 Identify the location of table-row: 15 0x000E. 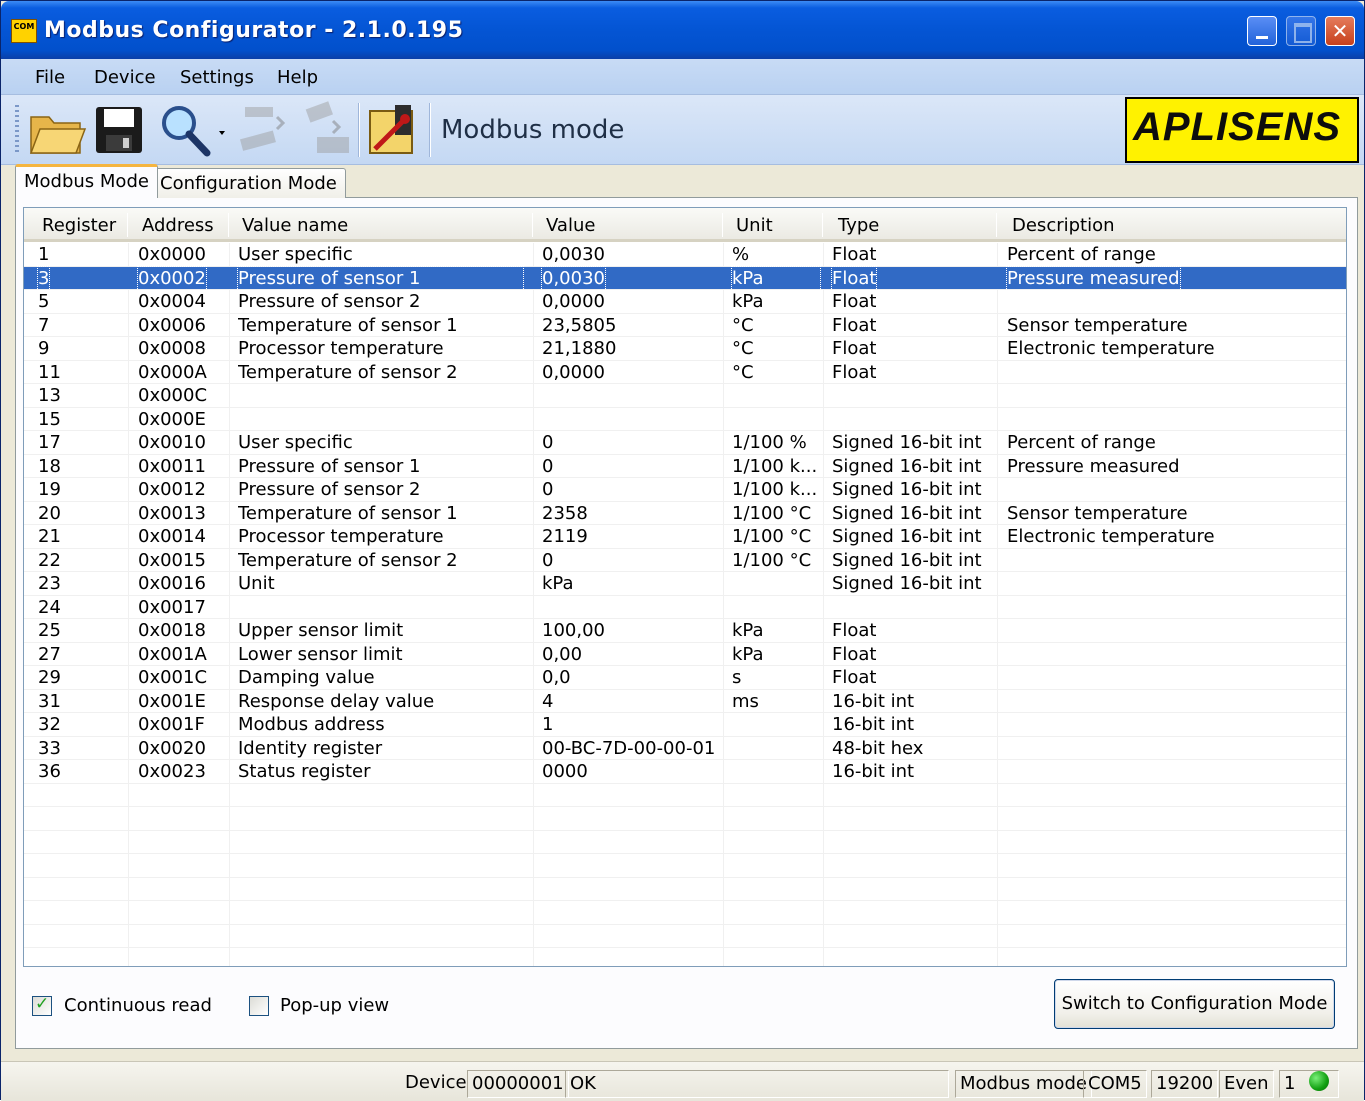
(685, 419).